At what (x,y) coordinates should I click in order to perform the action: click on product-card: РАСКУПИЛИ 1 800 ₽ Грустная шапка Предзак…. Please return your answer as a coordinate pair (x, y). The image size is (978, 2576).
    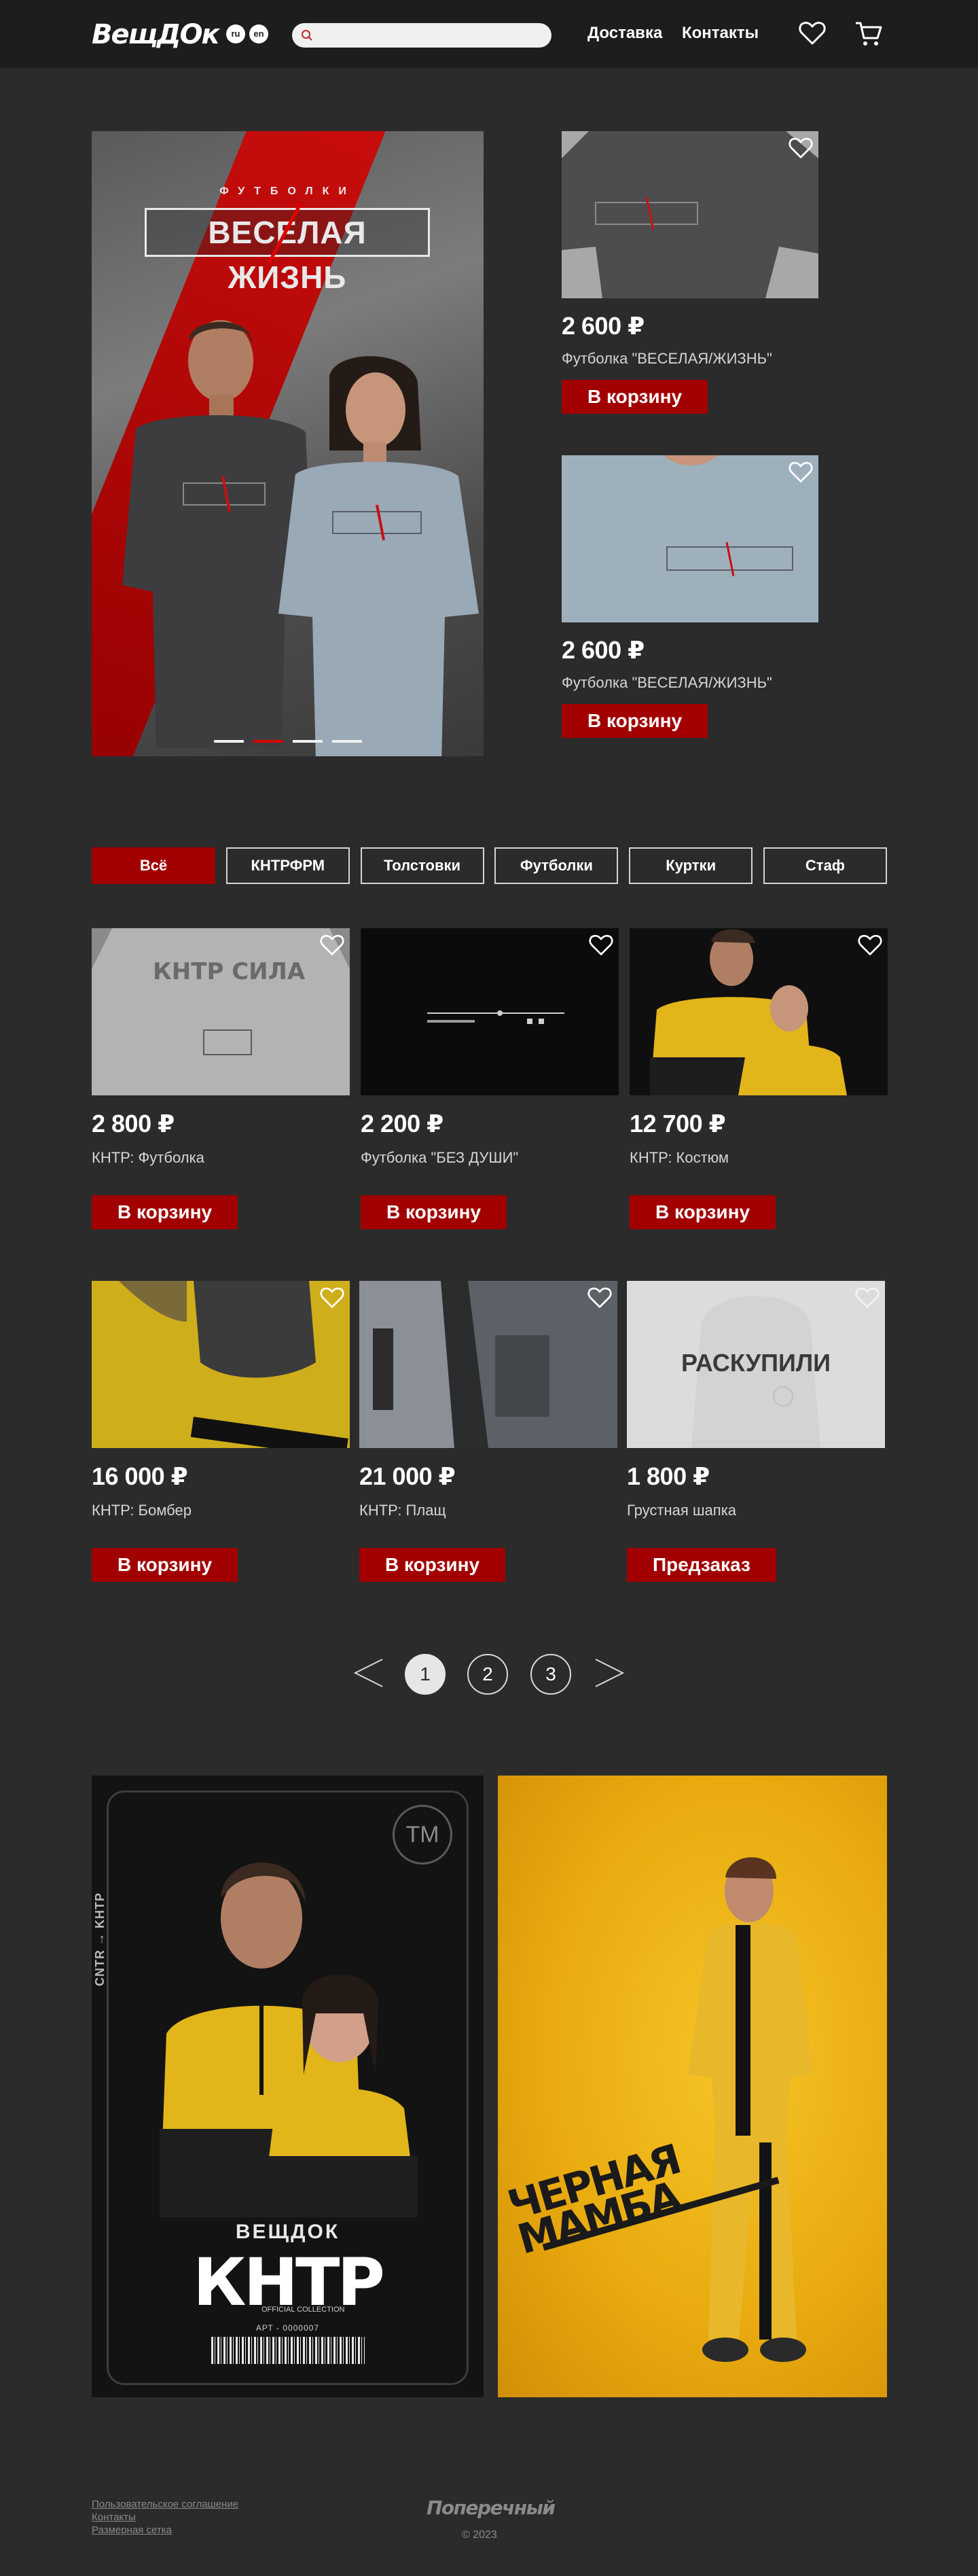
    Looking at the image, I should click on (756, 1431).